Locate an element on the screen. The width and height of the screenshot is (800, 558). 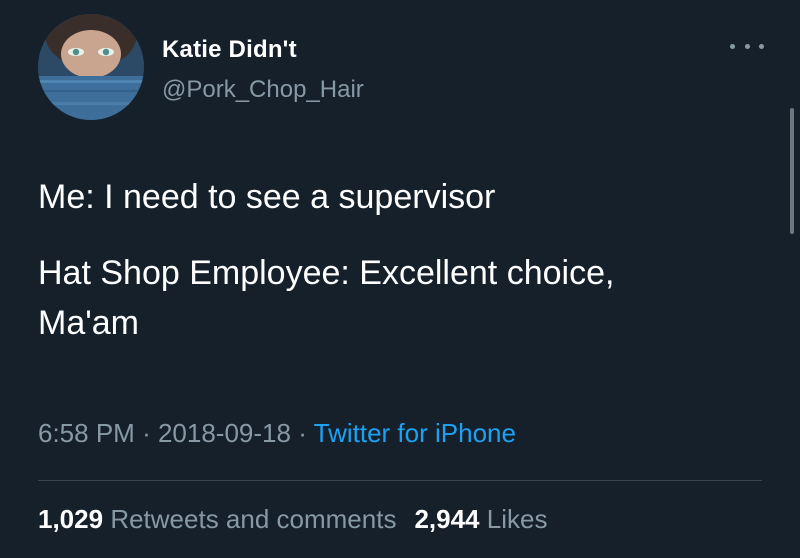
retweets-count: 1,029 is located at coordinates (71, 519).